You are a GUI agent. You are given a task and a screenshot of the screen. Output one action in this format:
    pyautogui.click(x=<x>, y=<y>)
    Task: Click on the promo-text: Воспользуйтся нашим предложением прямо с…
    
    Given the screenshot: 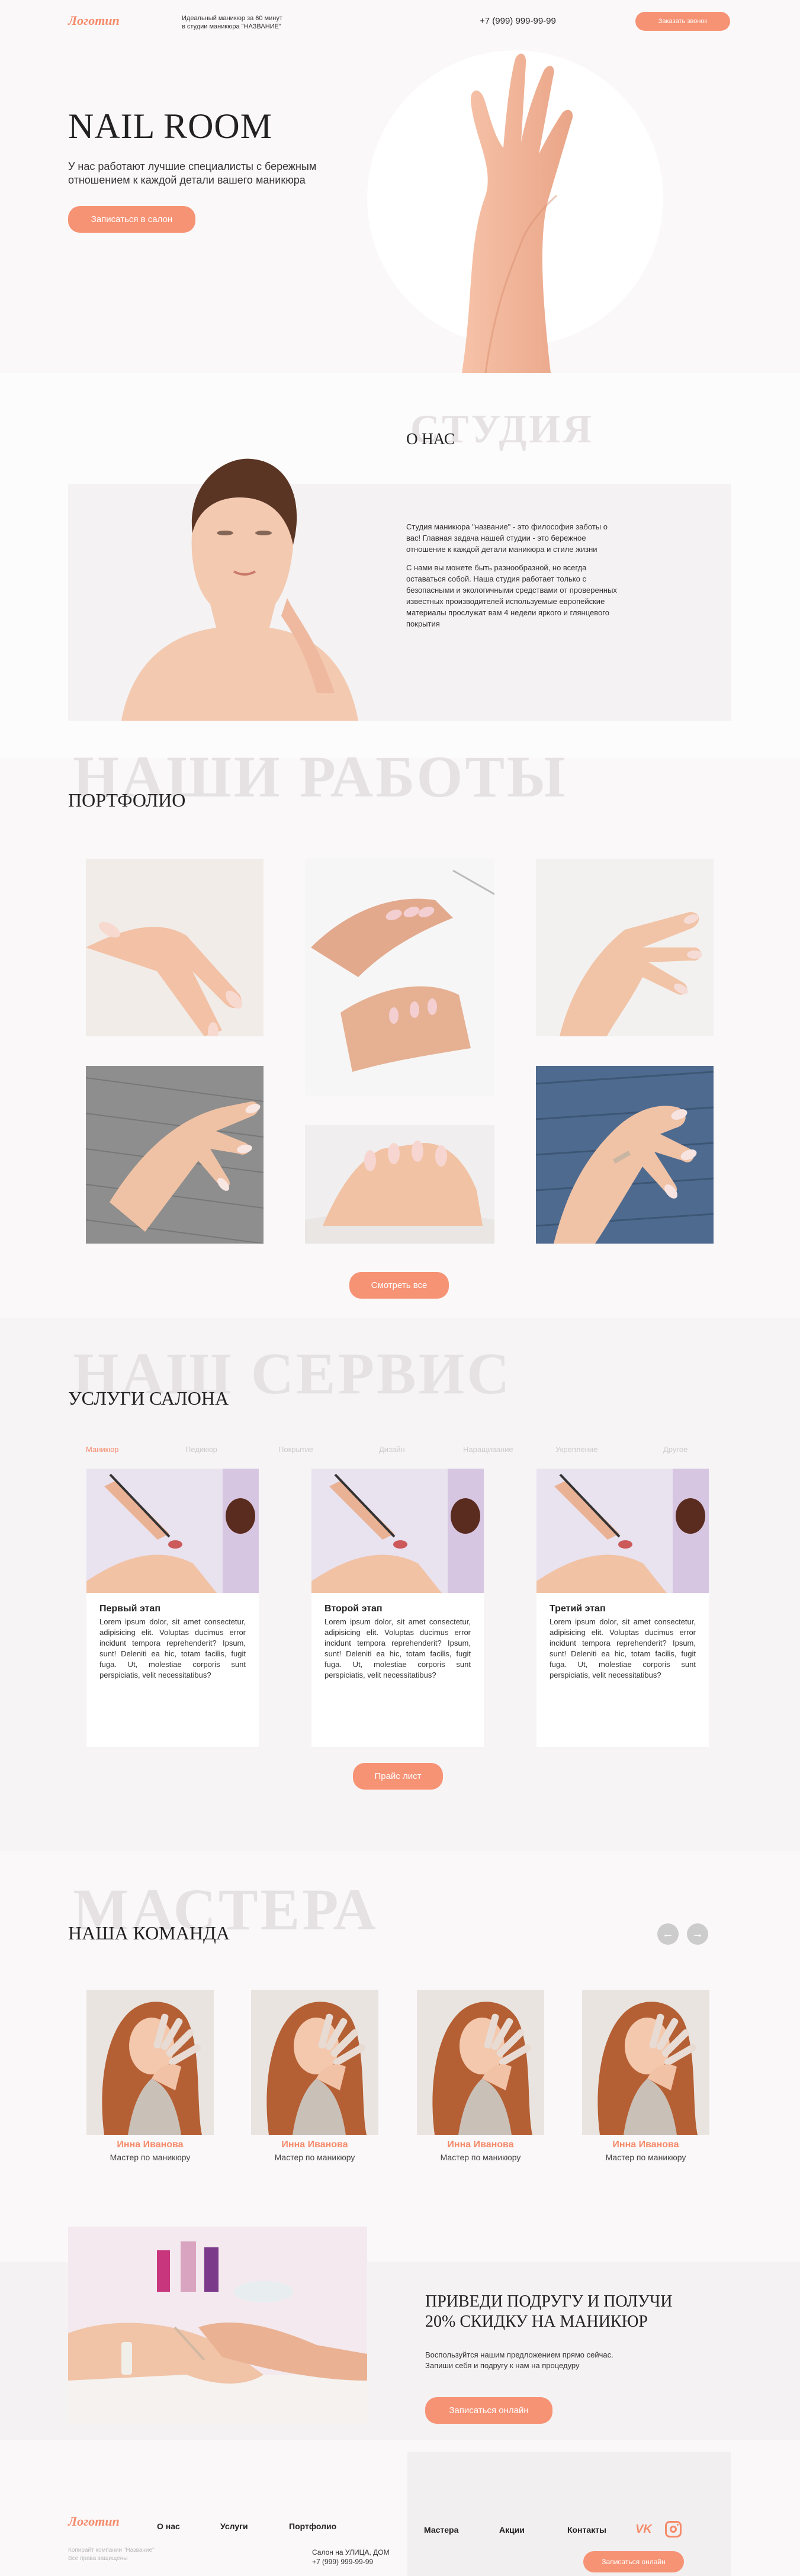 What is the action you would take?
    pyautogui.click(x=519, y=2360)
    